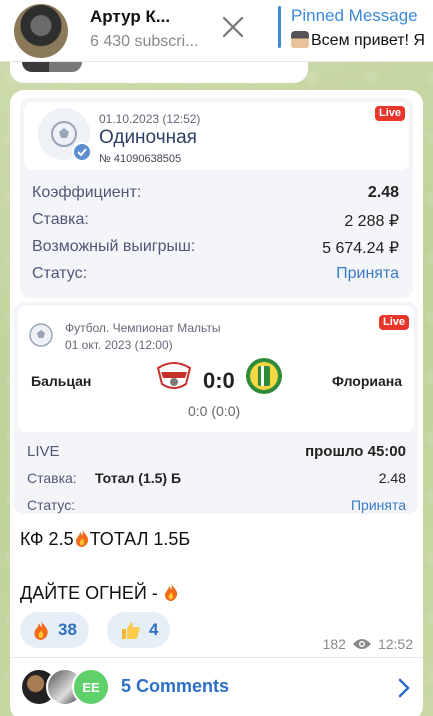  I want to click on reaction-count: 38, so click(67, 629).